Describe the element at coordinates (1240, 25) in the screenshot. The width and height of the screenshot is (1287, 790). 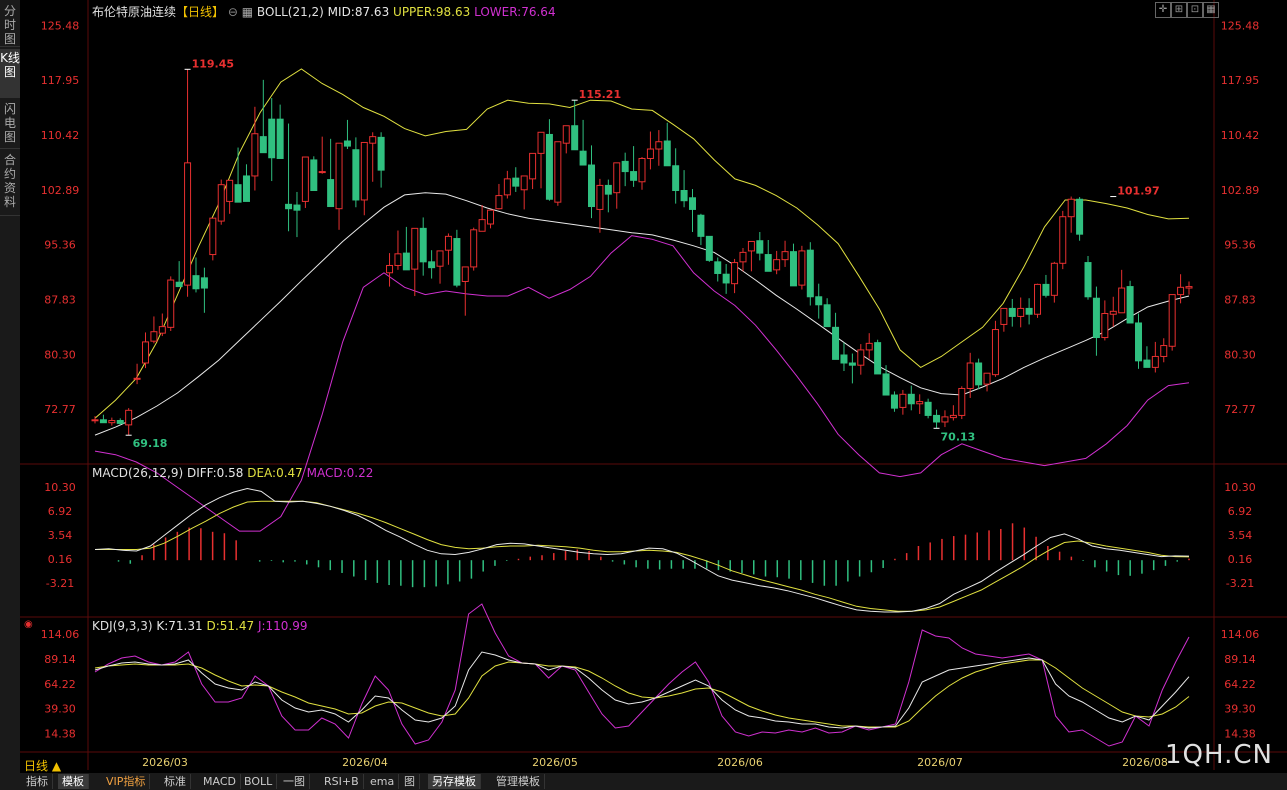
I see `y-tick-label-right: 125.48` at that location.